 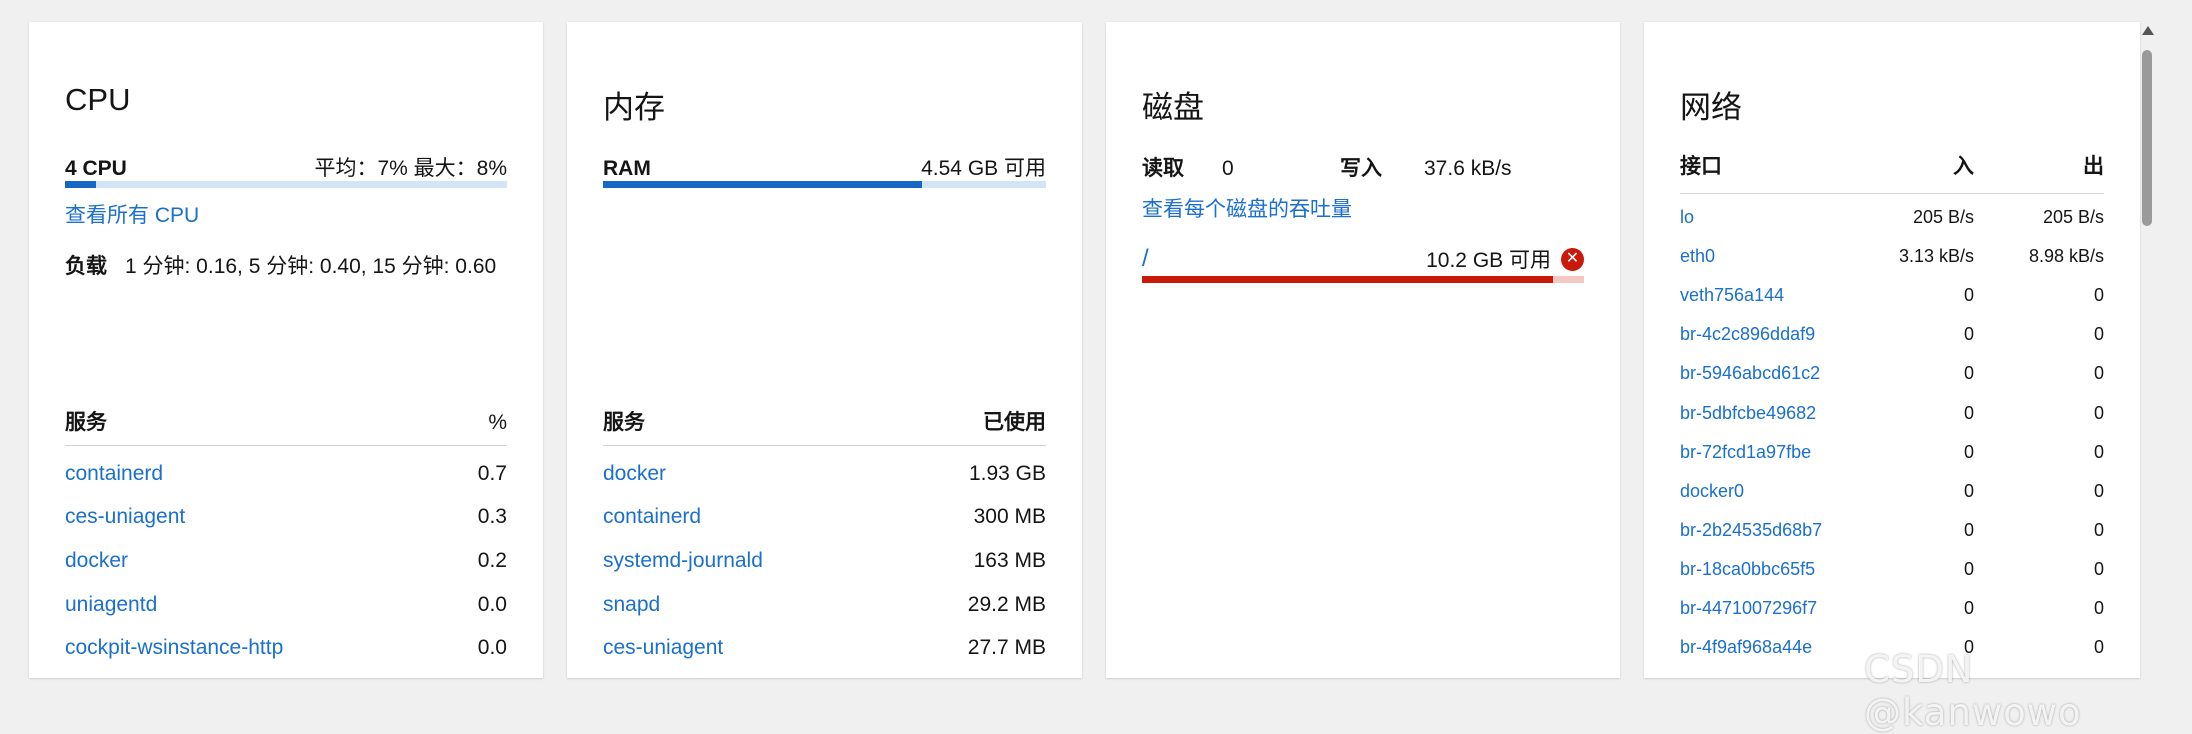 What do you see at coordinates (1762, 608) in the screenshot?
I see `interface-link: br-4471007296f7` at bounding box center [1762, 608].